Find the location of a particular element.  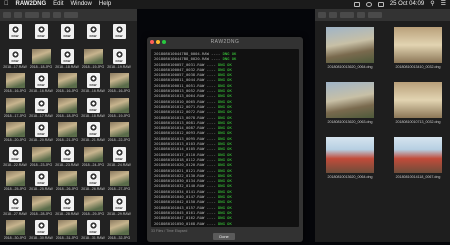

menu-help: Help is located at coordinates (105, 4).